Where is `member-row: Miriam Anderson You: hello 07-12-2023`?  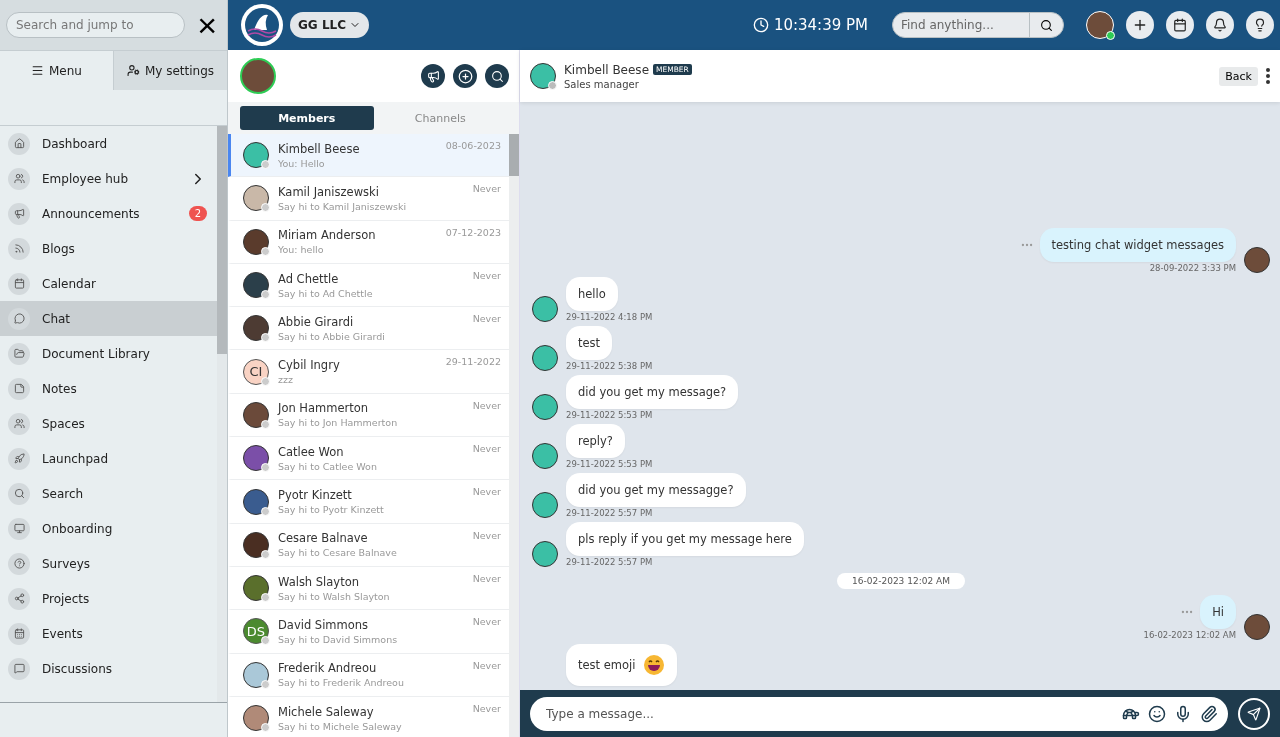
member-row: Miriam Anderson You: hello 07-12-2023 is located at coordinates (368, 242).